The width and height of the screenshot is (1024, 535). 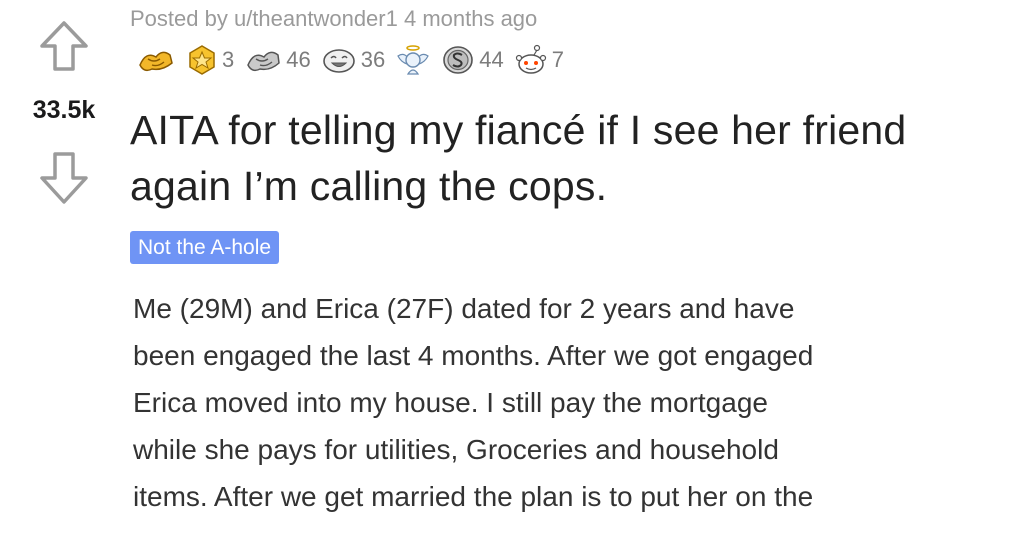 What do you see at coordinates (458, 60) in the screenshot?
I see `silver-coin-award-icon` at bounding box center [458, 60].